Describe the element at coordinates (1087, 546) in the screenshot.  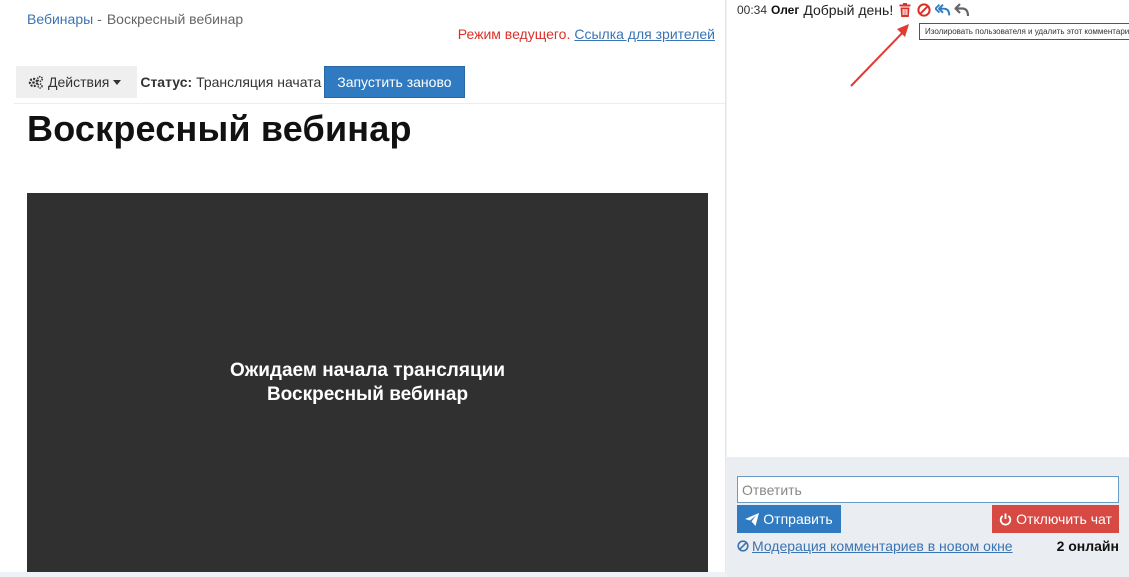
I see `online-count: 2 онлайн` at that location.